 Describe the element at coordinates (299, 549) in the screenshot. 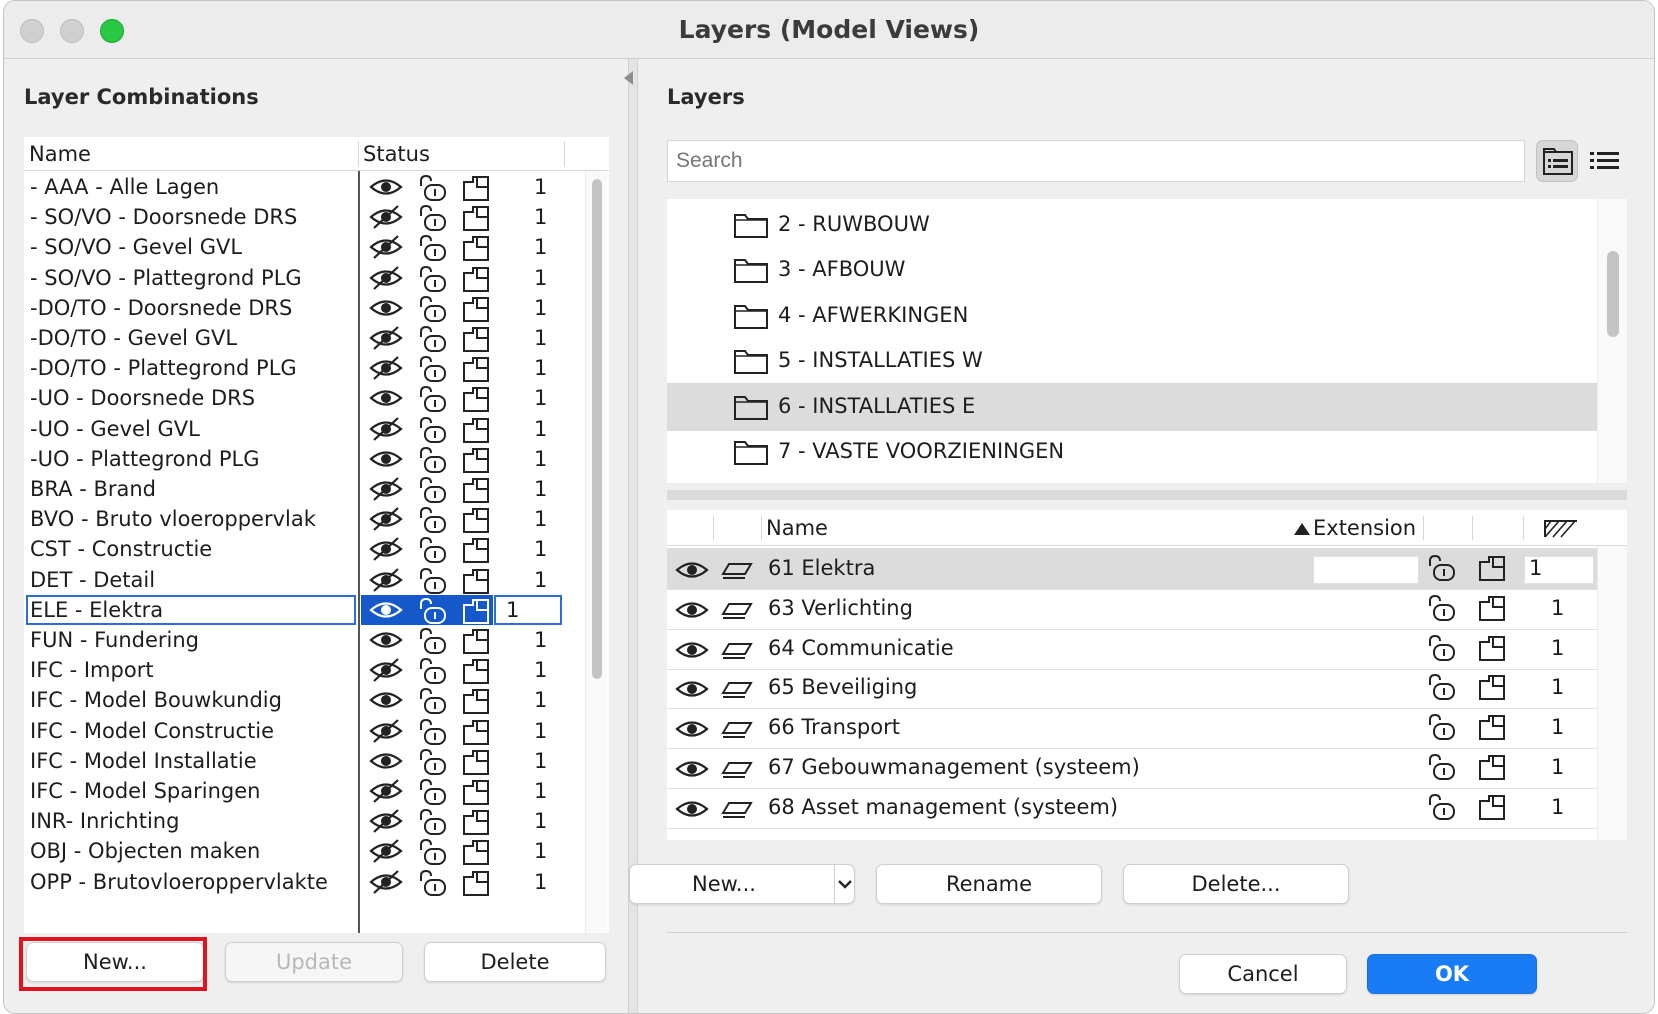

I see `layer-combination-row: CST - Constructie 1` at that location.